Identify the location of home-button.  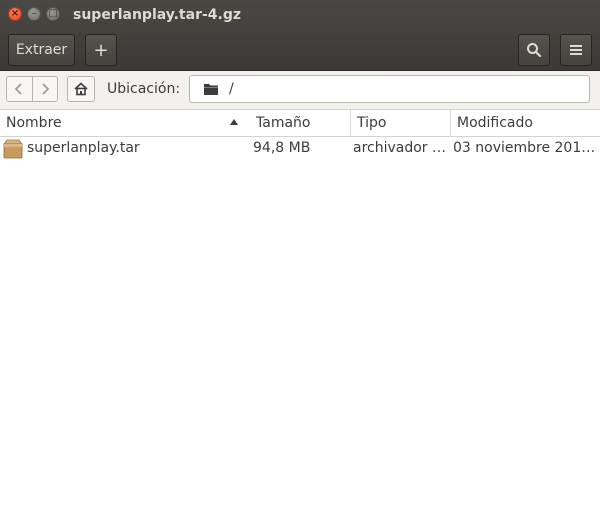
(81, 89).